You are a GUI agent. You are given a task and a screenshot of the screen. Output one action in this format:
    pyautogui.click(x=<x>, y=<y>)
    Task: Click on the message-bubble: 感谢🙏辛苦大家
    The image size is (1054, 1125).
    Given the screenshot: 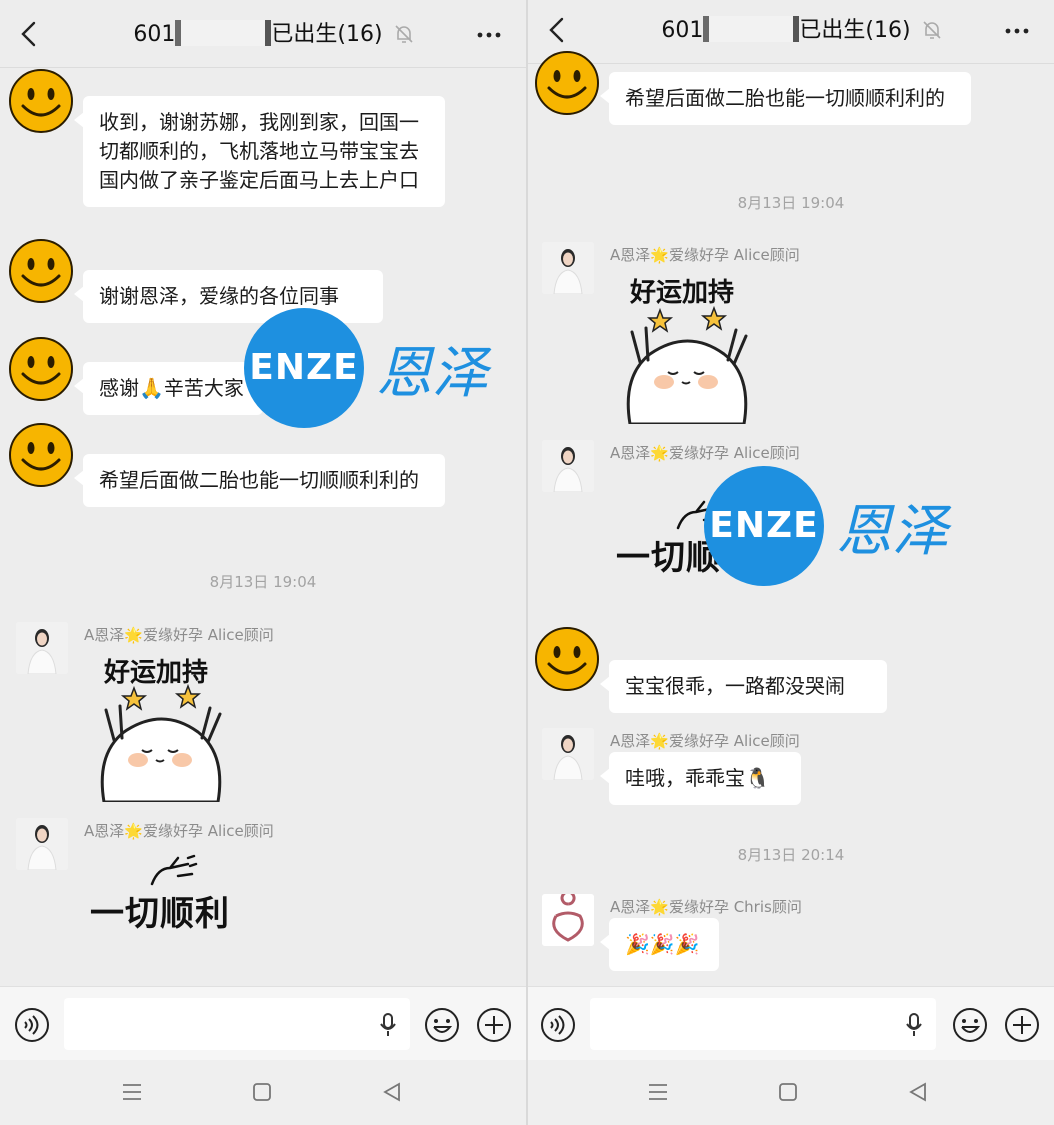 What is the action you would take?
    pyautogui.click(x=168, y=388)
    